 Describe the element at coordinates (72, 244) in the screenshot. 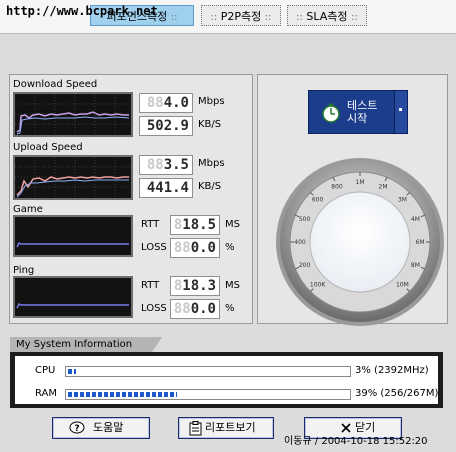

I see `game-line` at that location.